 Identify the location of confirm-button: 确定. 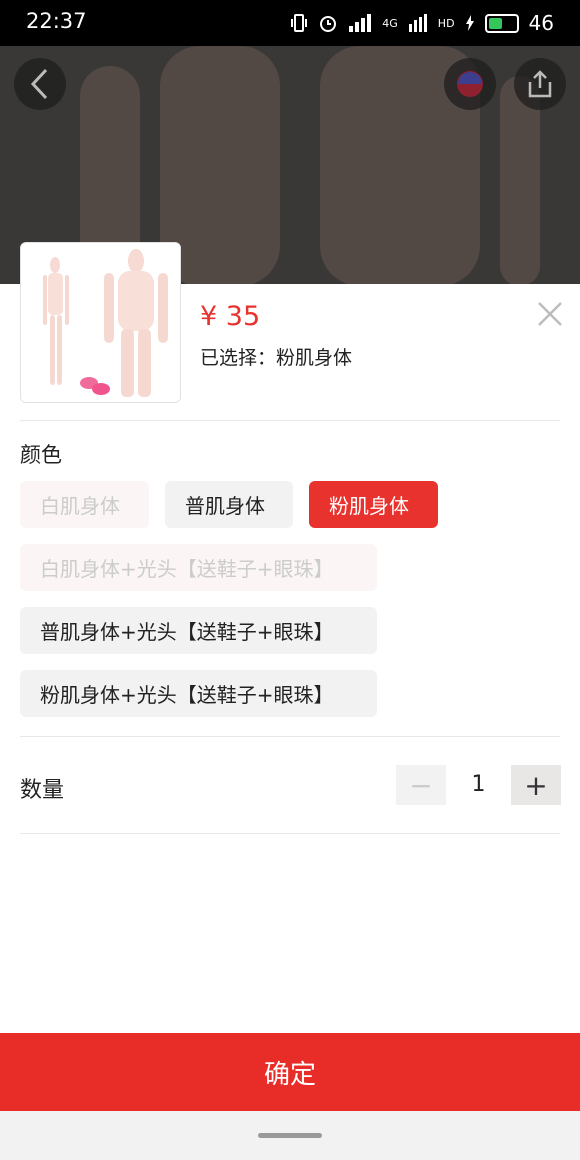
(290, 1072).